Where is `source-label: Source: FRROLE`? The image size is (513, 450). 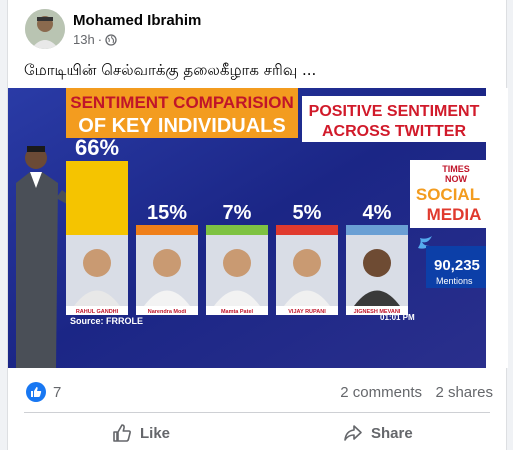
source-label: Source: FRROLE is located at coordinates (106, 321).